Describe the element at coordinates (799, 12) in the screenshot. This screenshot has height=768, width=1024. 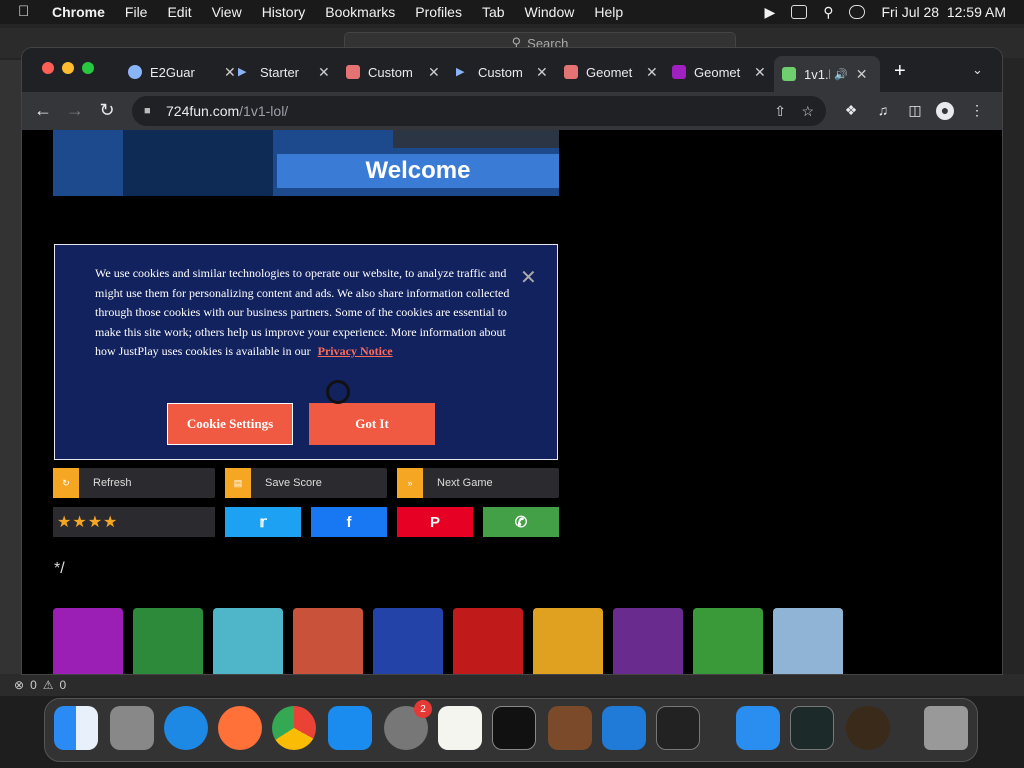
I see `screen-mirror-icon` at that location.